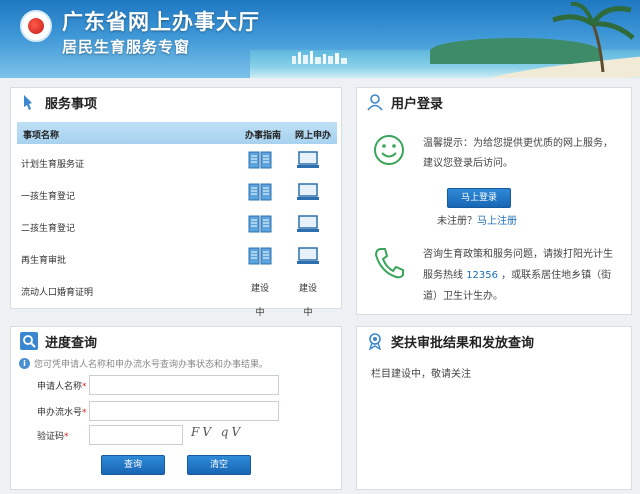 This screenshot has width=640, height=494. I want to click on award-panel-title: 奖扶审批结果和发放查询, so click(494, 341).